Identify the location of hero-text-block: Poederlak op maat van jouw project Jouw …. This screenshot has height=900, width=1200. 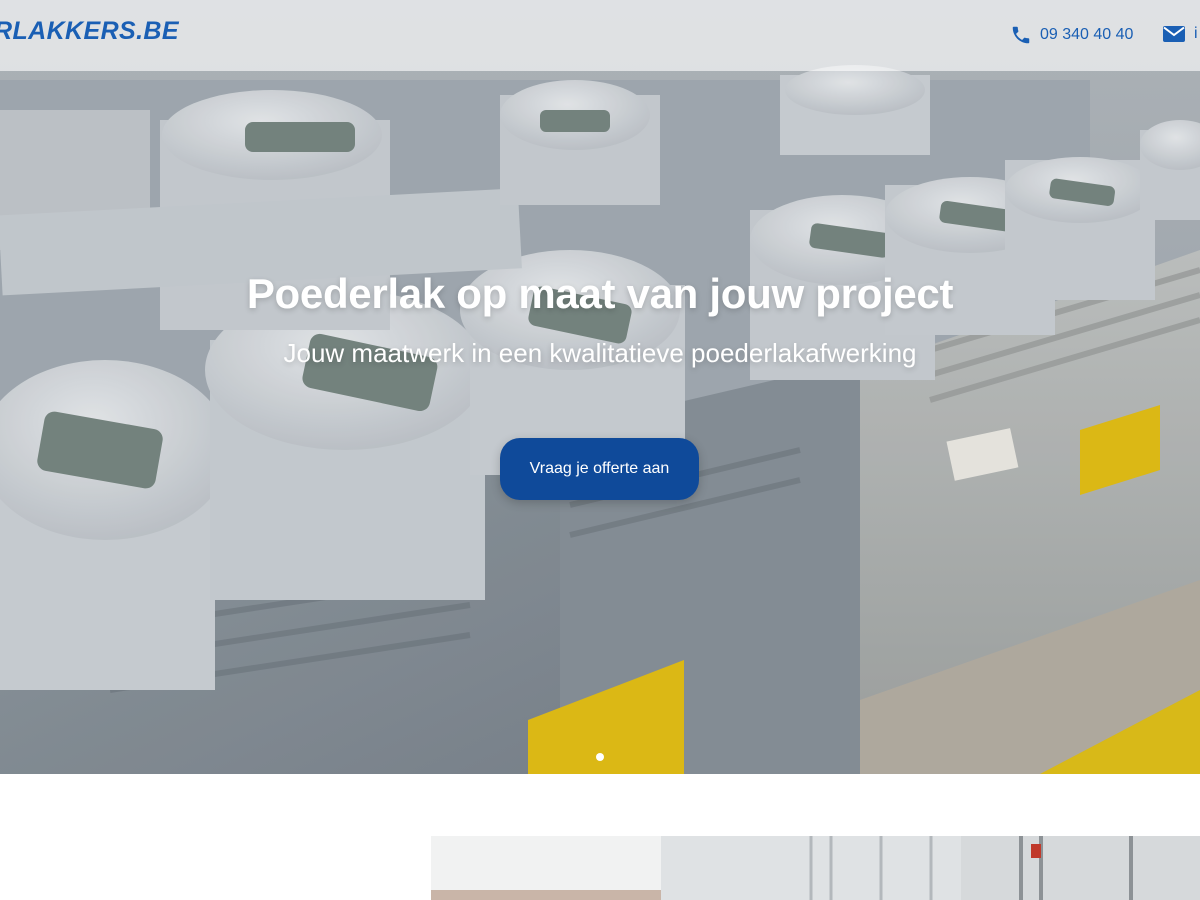
(600, 319).